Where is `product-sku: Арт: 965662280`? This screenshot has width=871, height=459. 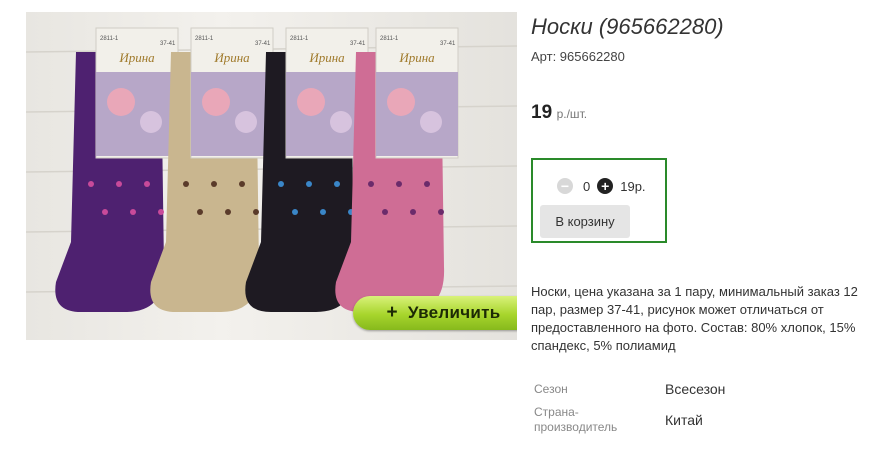 product-sku: Арт: 965662280 is located at coordinates (578, 56).